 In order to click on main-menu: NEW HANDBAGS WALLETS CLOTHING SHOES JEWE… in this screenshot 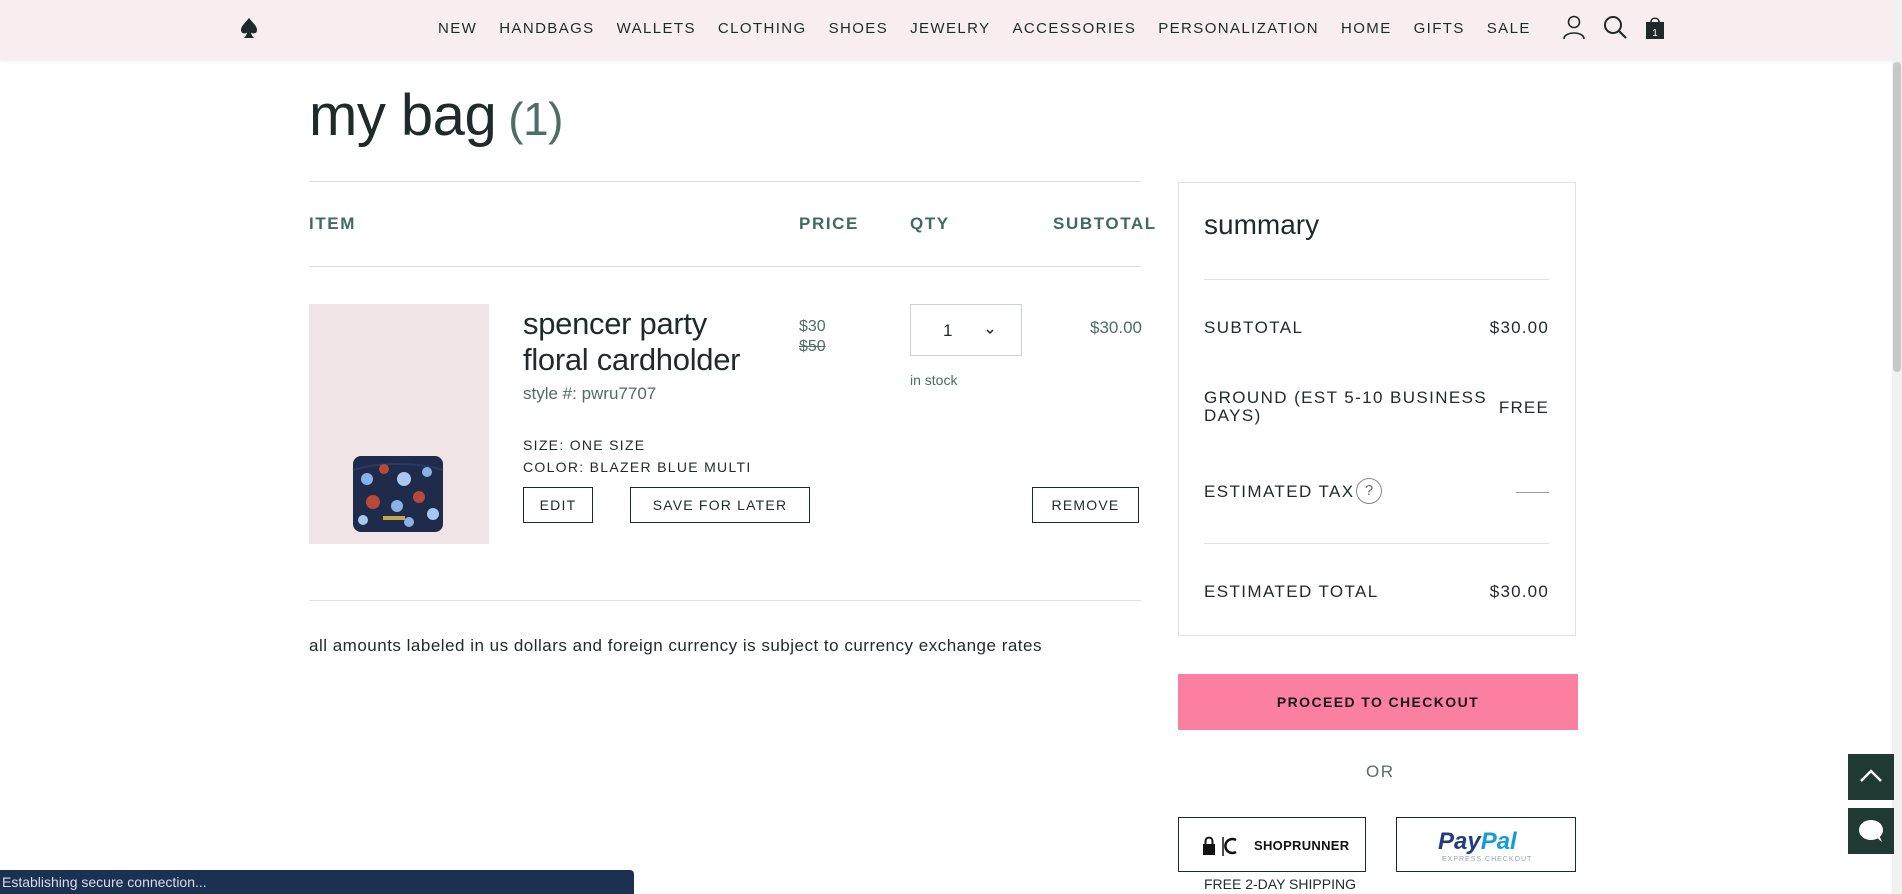, I will do `click(995, 28)`.